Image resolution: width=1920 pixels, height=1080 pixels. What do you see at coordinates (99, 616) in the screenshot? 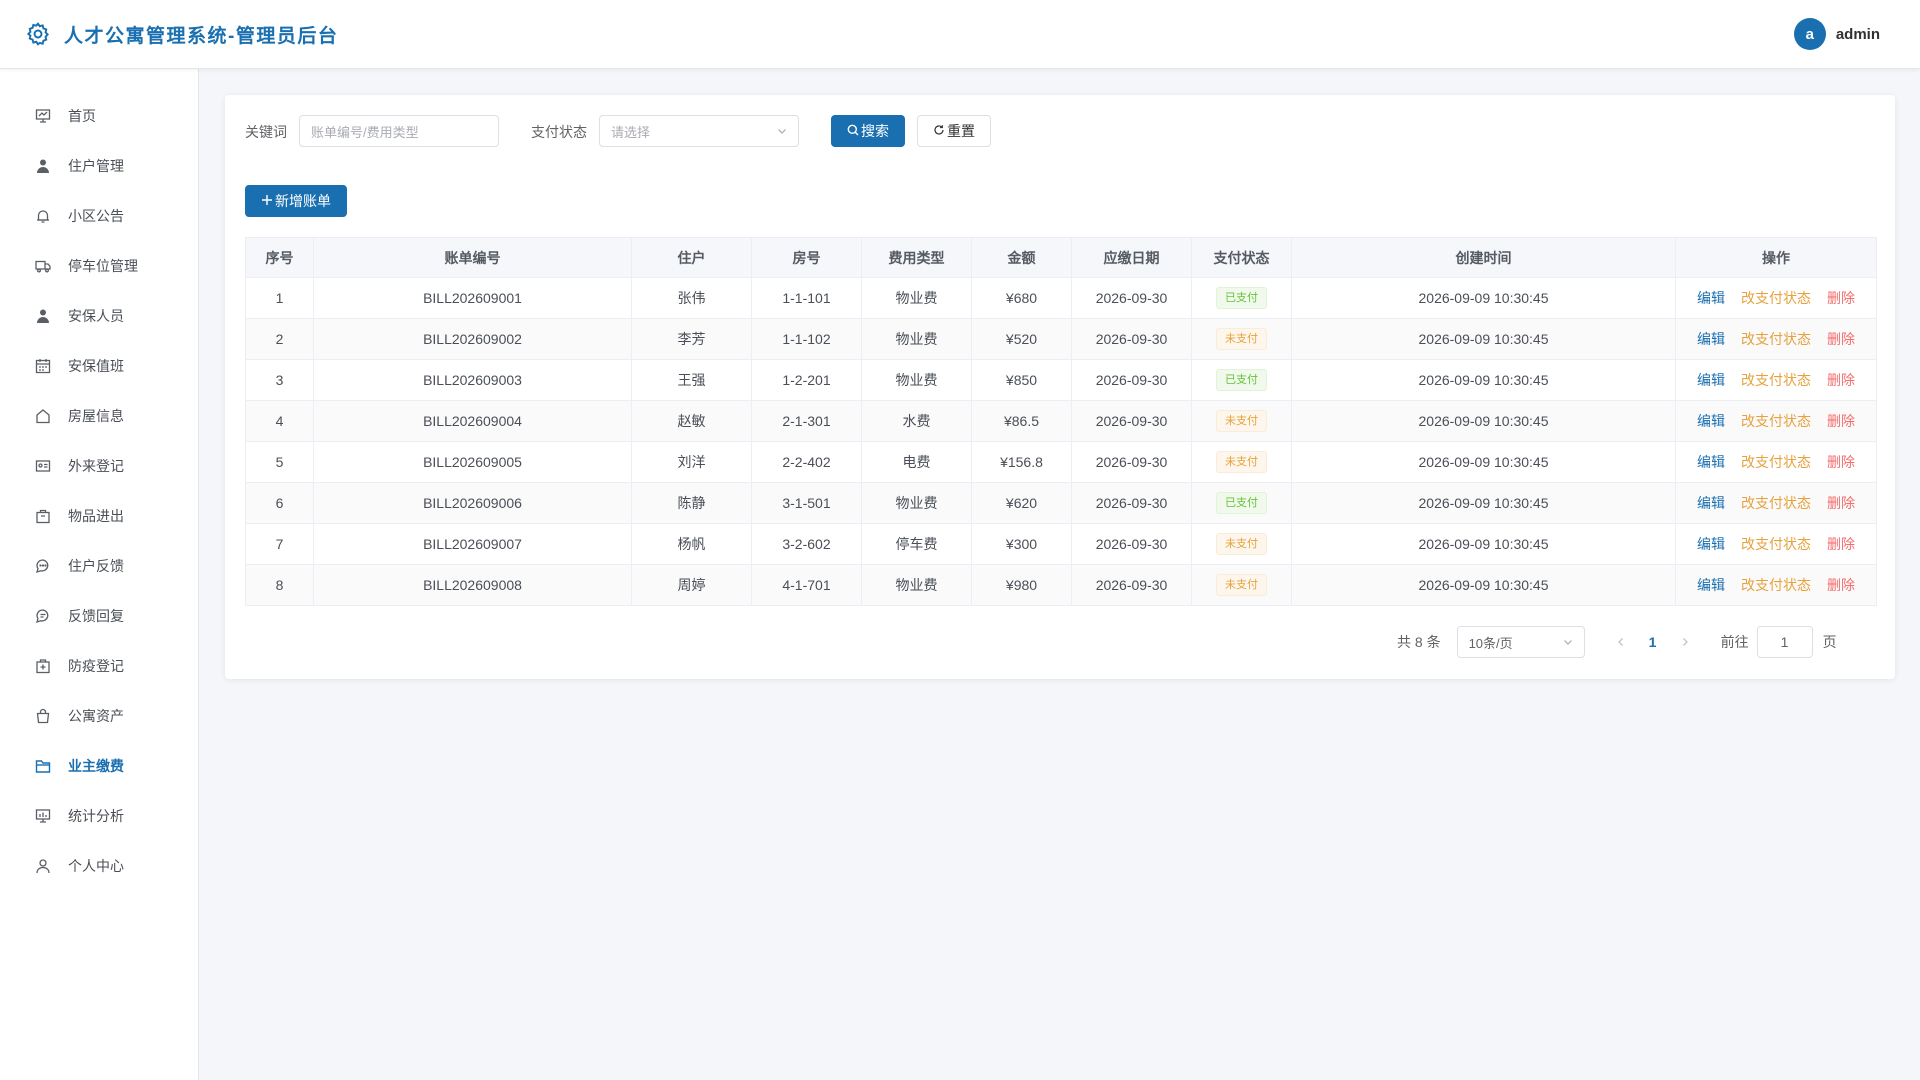
I see `sidebar-item-feedback-reply: 反馈回复` at bounding box center [99, 616].